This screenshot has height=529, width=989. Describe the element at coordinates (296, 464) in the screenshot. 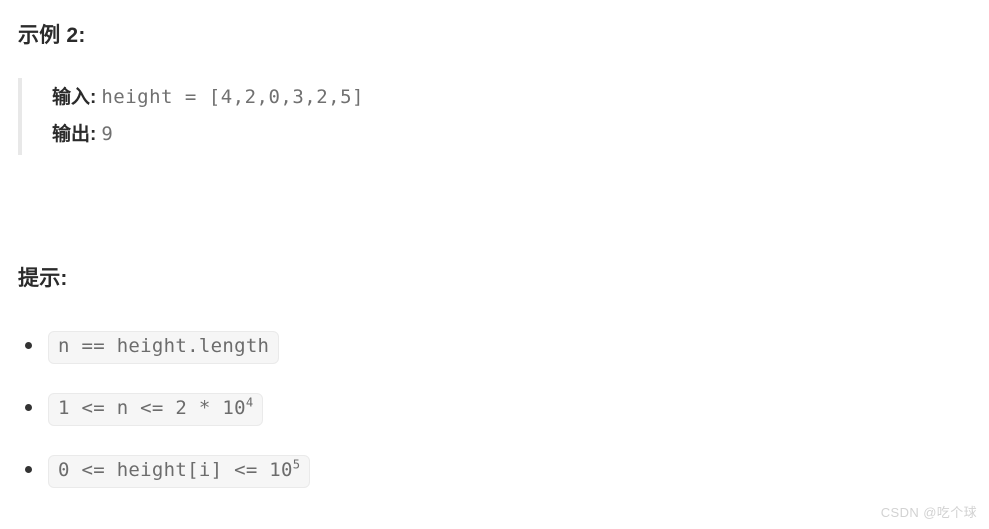

I see `hint-code-exponent: 5` at that location.